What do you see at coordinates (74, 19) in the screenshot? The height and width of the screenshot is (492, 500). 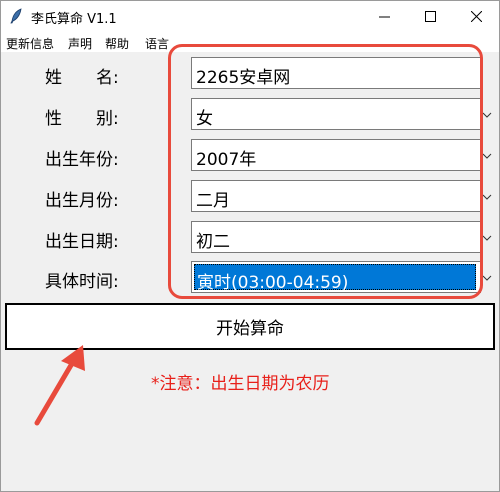 I see `window-title: 李氏算命 V1.1` at bounding box center [74, 19].